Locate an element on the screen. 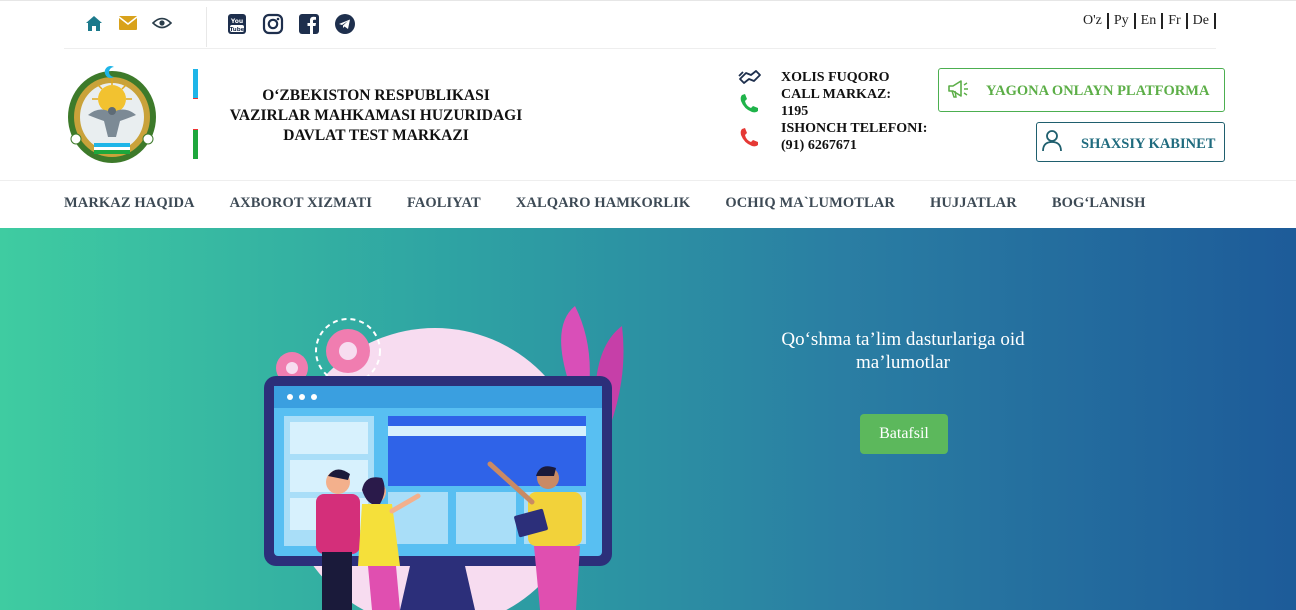  nav-item-contact: BOG‘LANISH is located at coordinates (1099, 203).